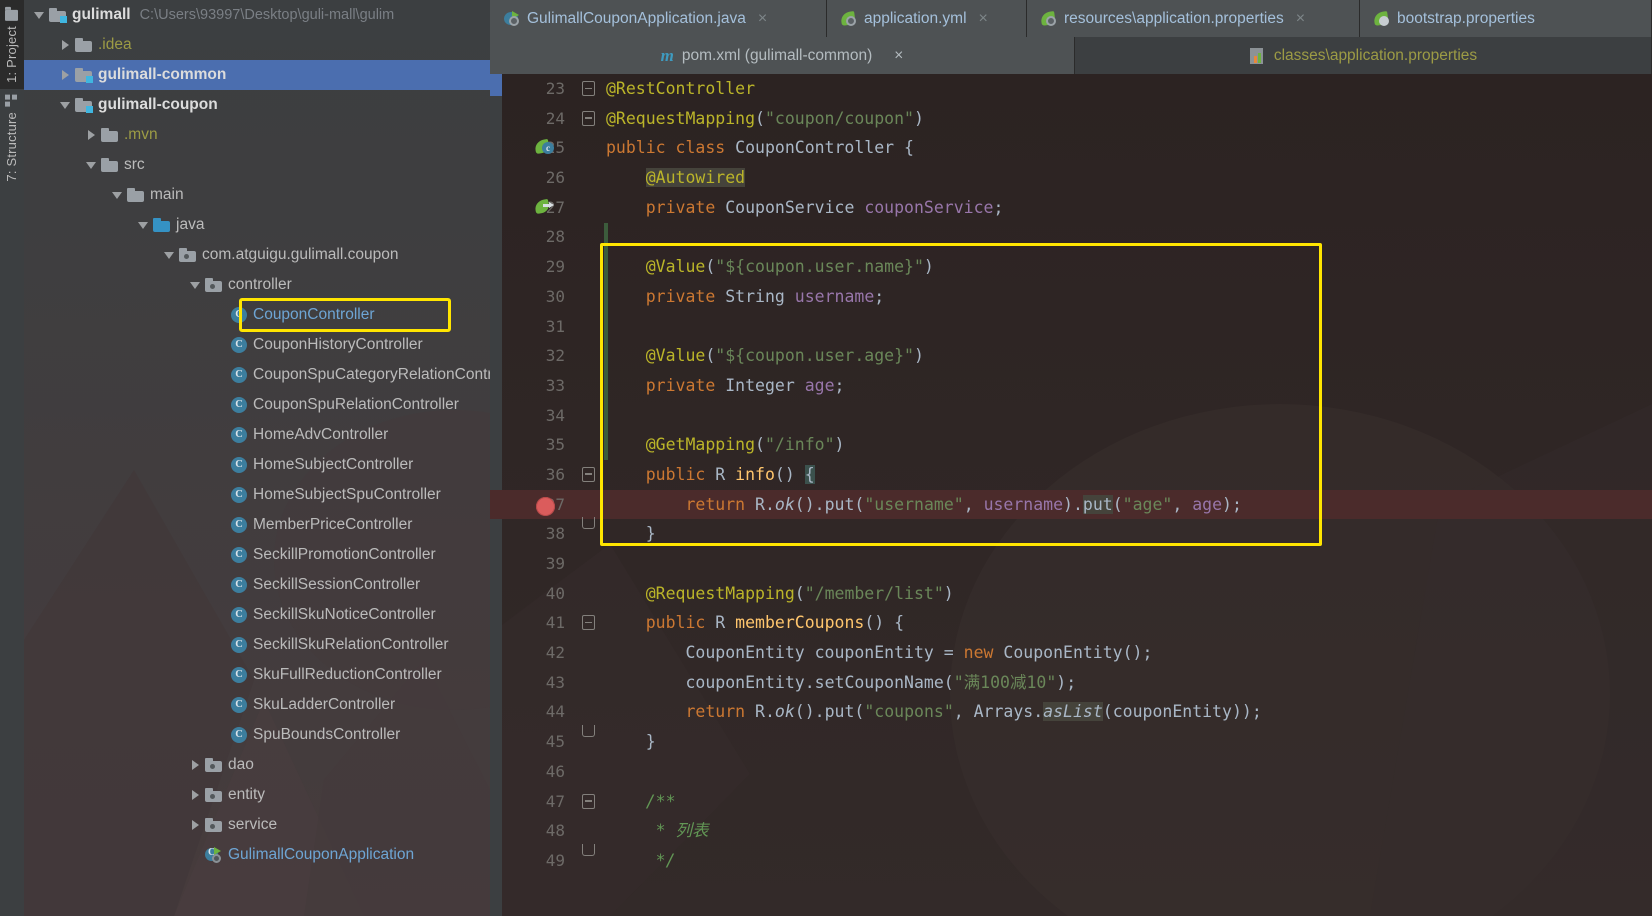 This screenshot has width=1652, height=916. Describe the element at coordinates (1506, 18) in the screenshot. I see `editor-tab-bootstrap-properties: bootstrap.properties` at that location.